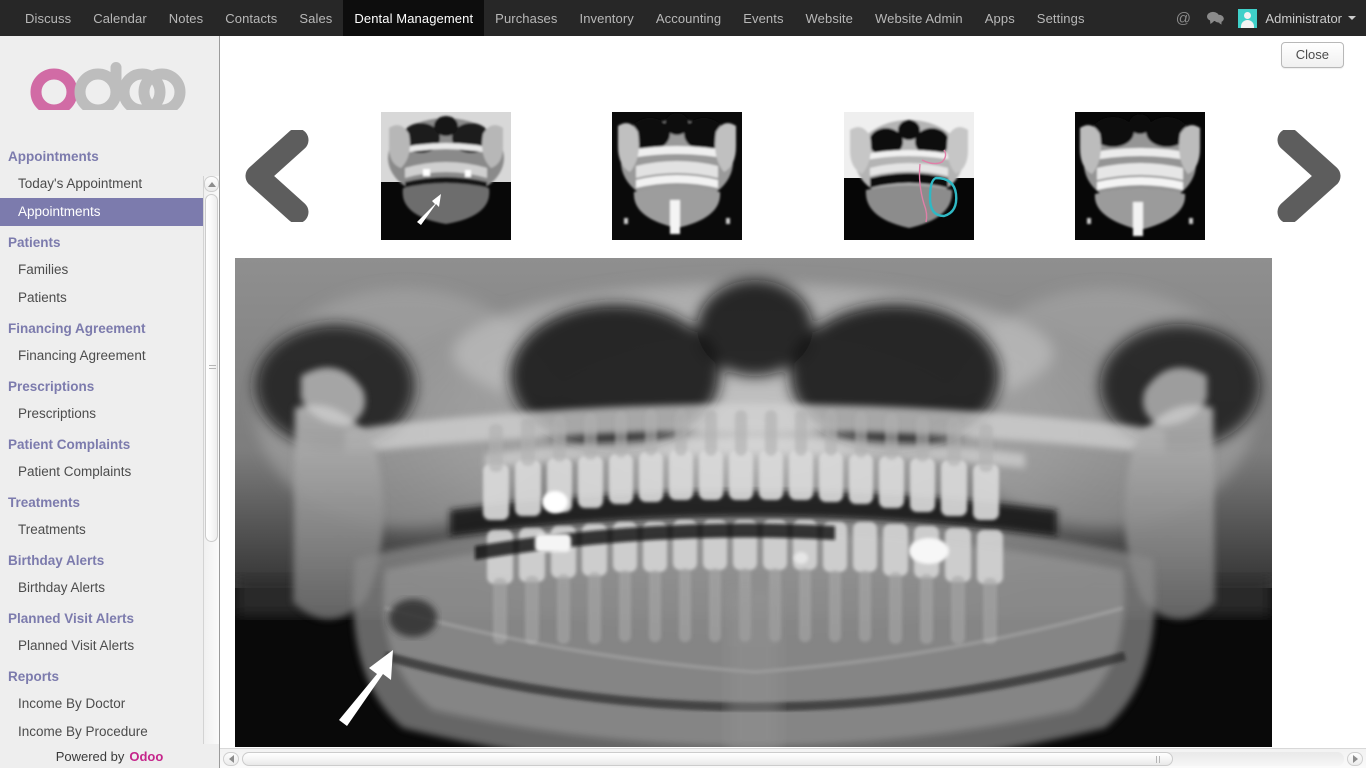  Describe the element at coordinates (102, 385) in the screenshot. I see `sidebar-group-prescriptions: Prescriptions` at that location.